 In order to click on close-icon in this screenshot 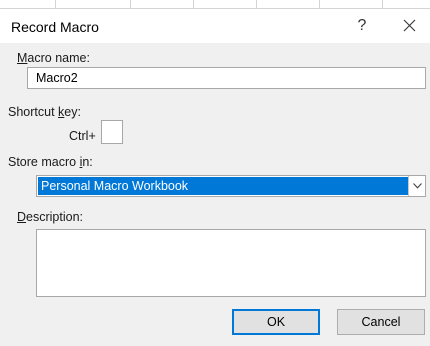, I will do `click(409, 25)`.